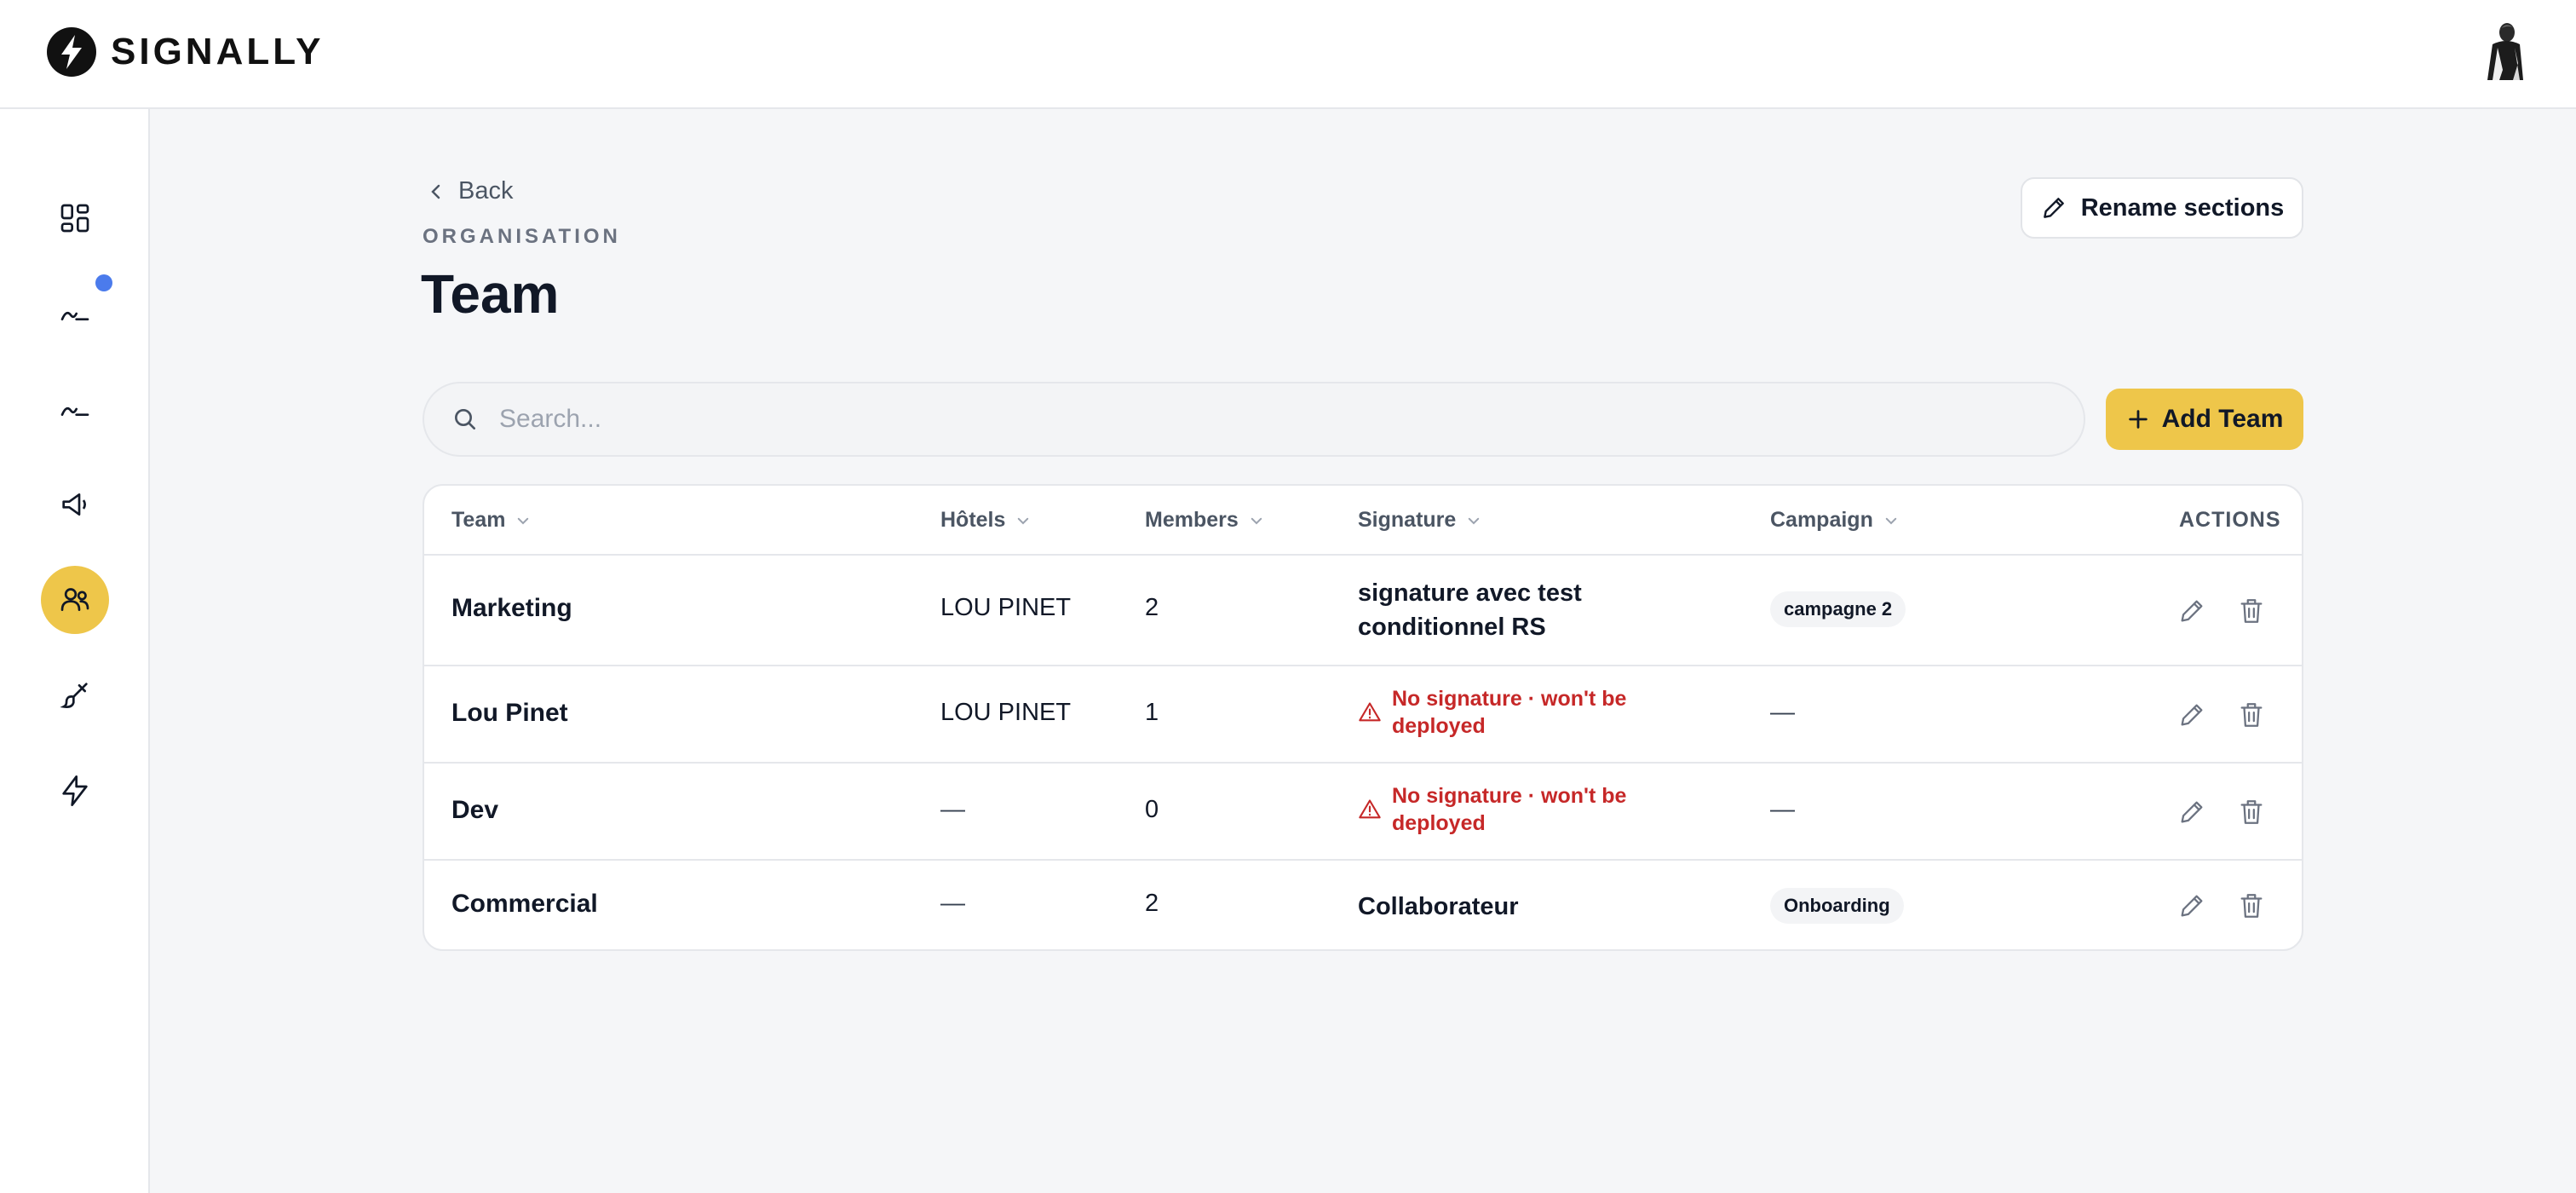 This screenshot has height=1193, width=2576. I want to click on rename-sections-label: Rename sections, so click(2182, 207).